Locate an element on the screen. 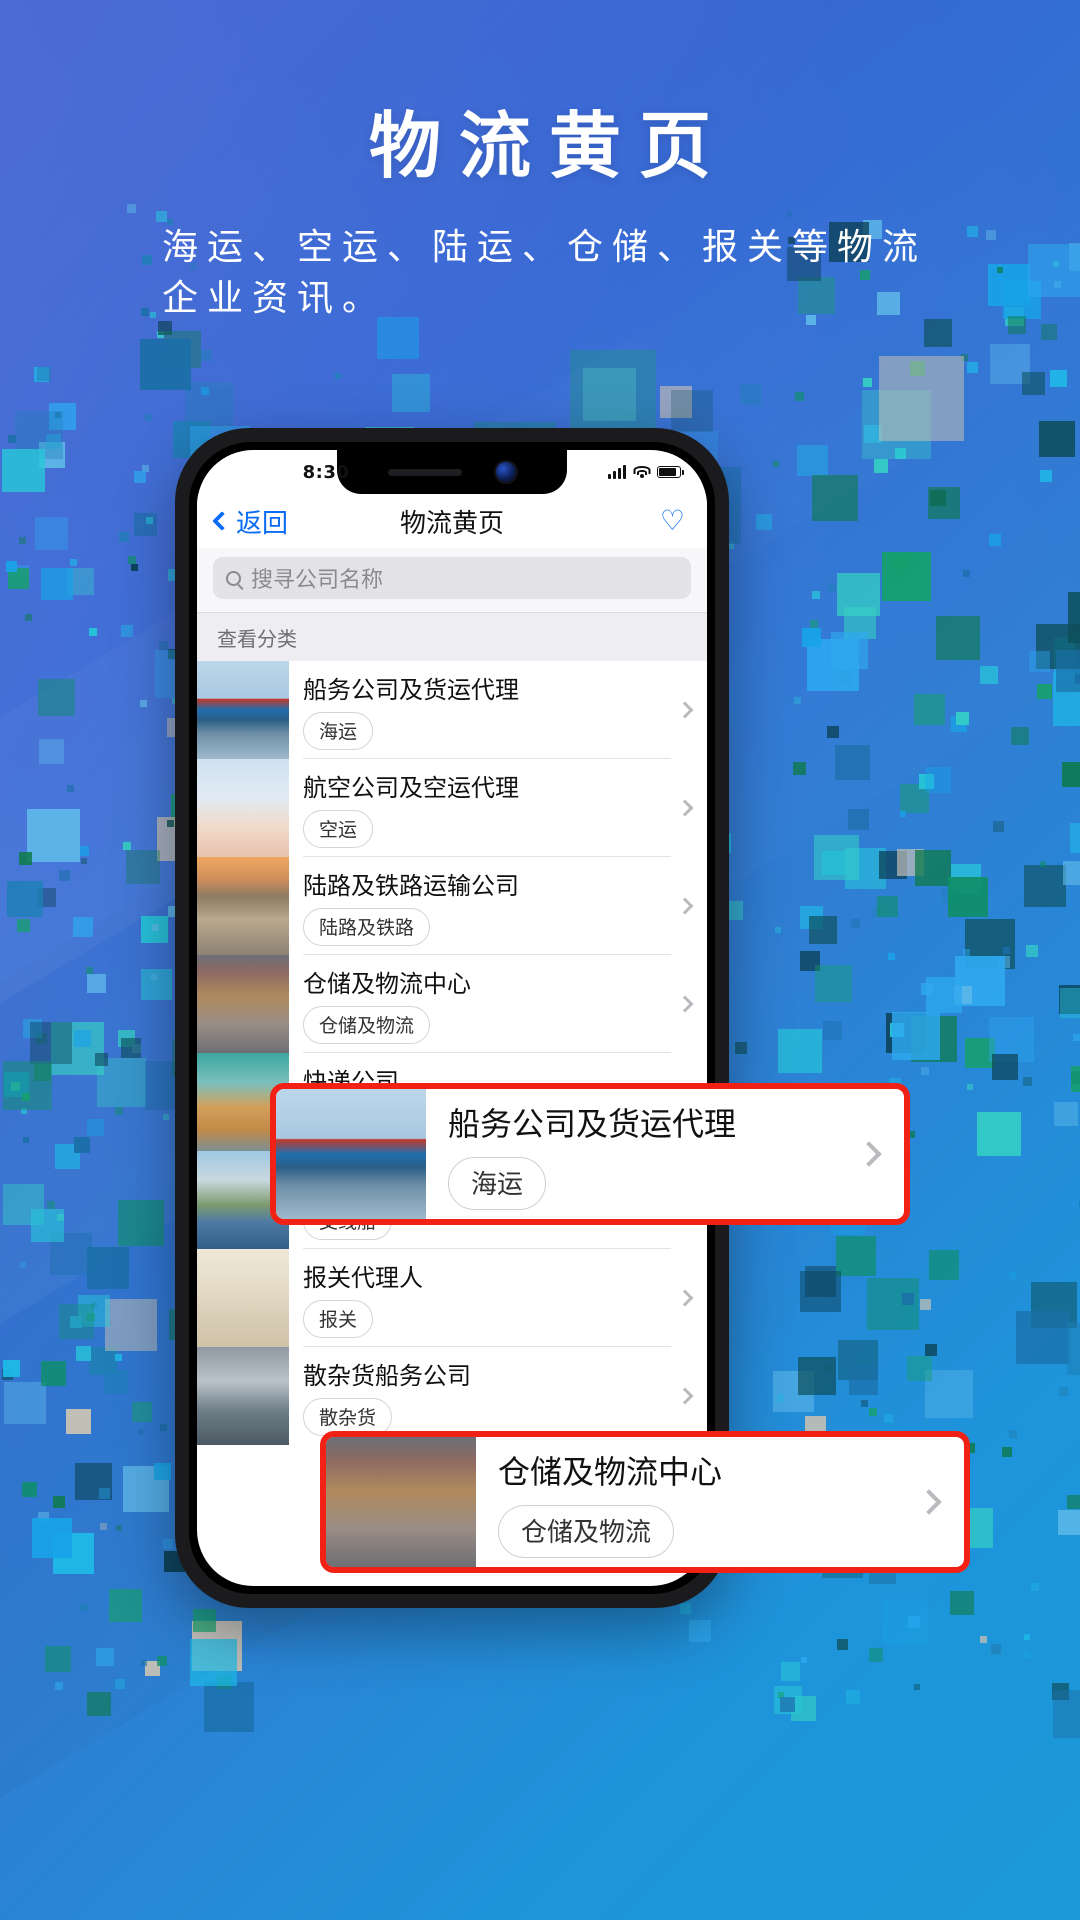 This screenshot has width=1080, height=1920. list-item-body: 航空公司及空运代理空运 is located at coordinates (487, 808).